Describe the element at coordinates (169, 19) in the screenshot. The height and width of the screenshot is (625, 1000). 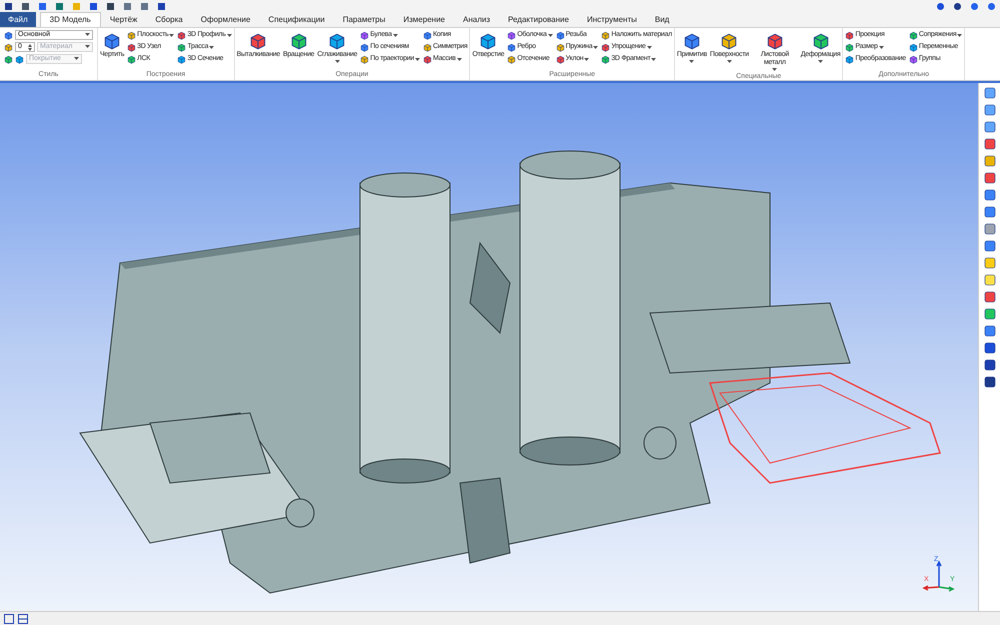
I see `ribbon-tab: Сборка` at that location.